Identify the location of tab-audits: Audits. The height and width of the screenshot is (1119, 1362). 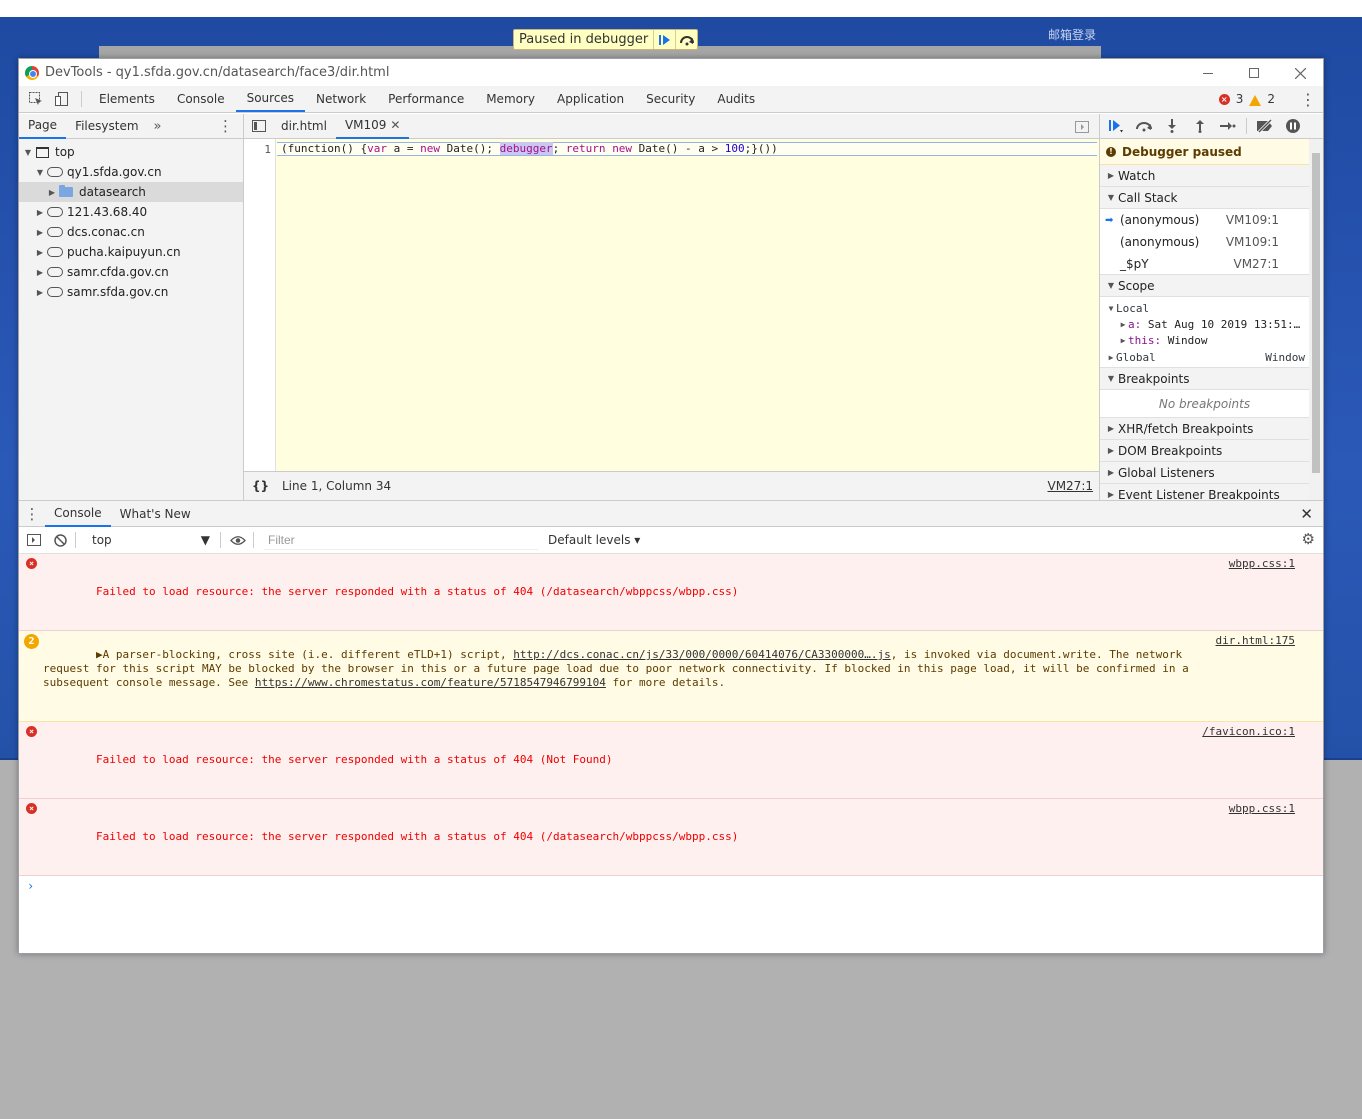
(736, 99).